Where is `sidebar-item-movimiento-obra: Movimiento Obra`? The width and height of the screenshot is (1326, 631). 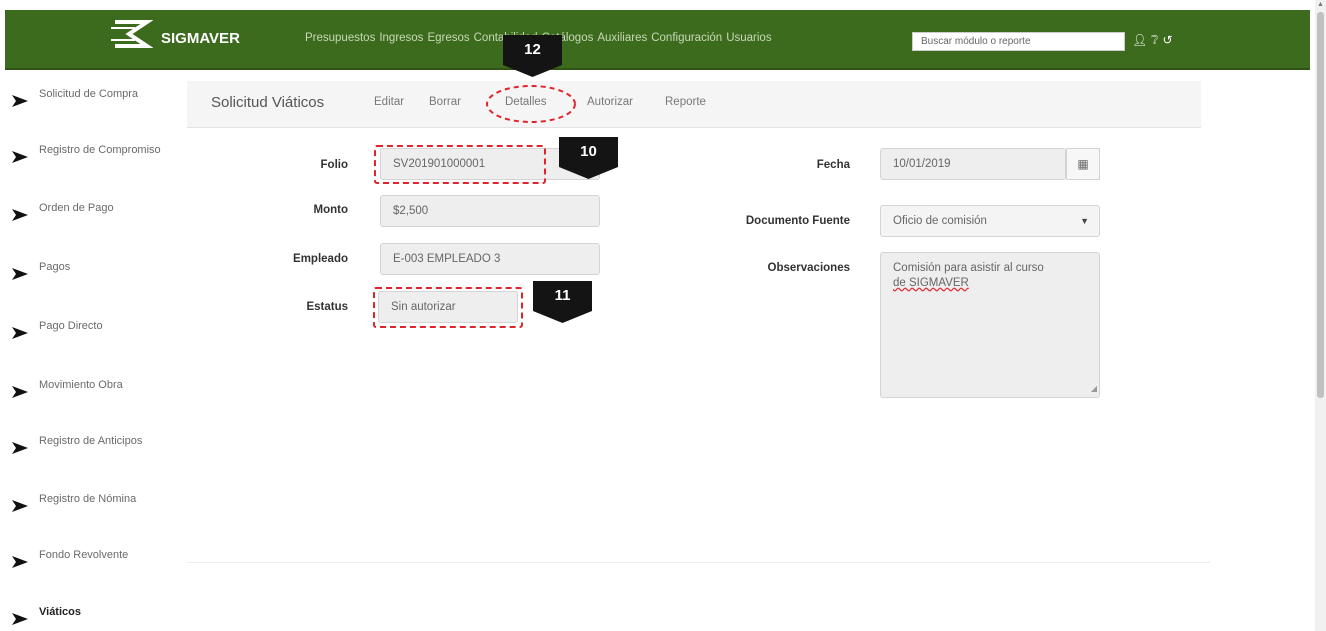 sidebar-item-movimiento-obra: Movimiento Obra is located at coordinates (100, 391).